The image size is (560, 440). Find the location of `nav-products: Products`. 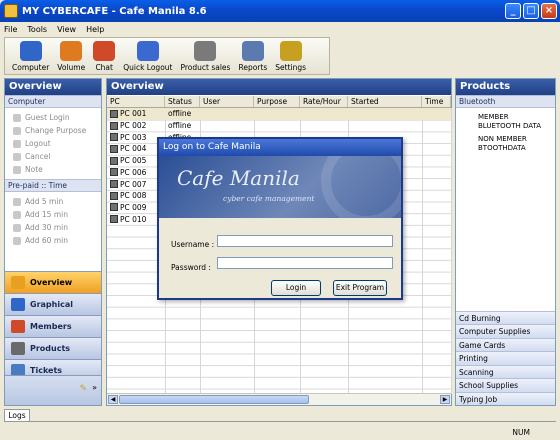

nav-products: Products is located at coordinates (53, 348).